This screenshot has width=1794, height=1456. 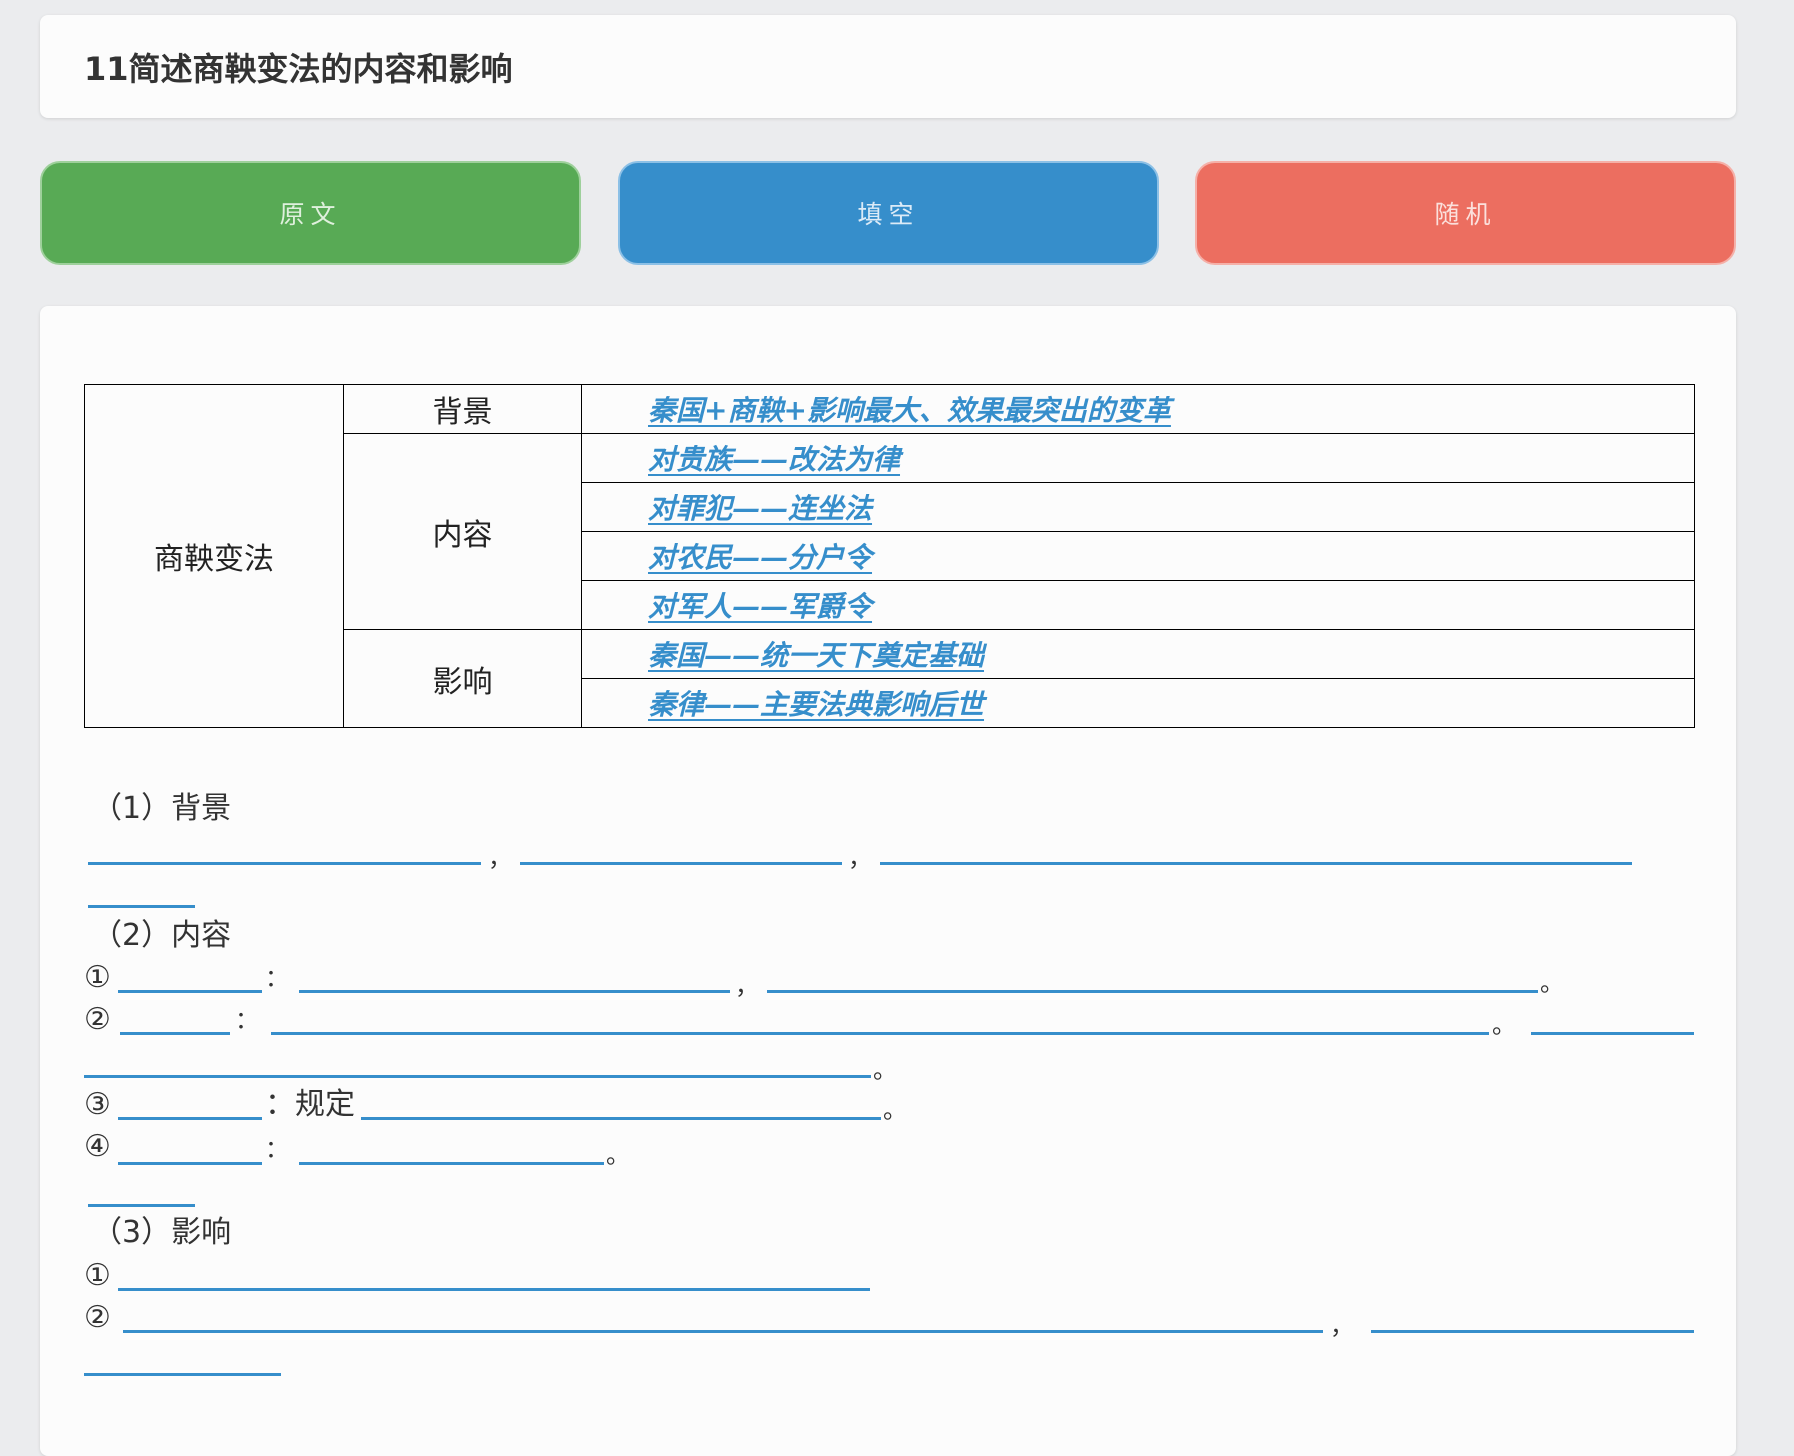 What do you see at coordinates (1138, 605) in the screenshot?
I see `answer-cell: 对军人——军爵令` at bounding box center [1138, 605].